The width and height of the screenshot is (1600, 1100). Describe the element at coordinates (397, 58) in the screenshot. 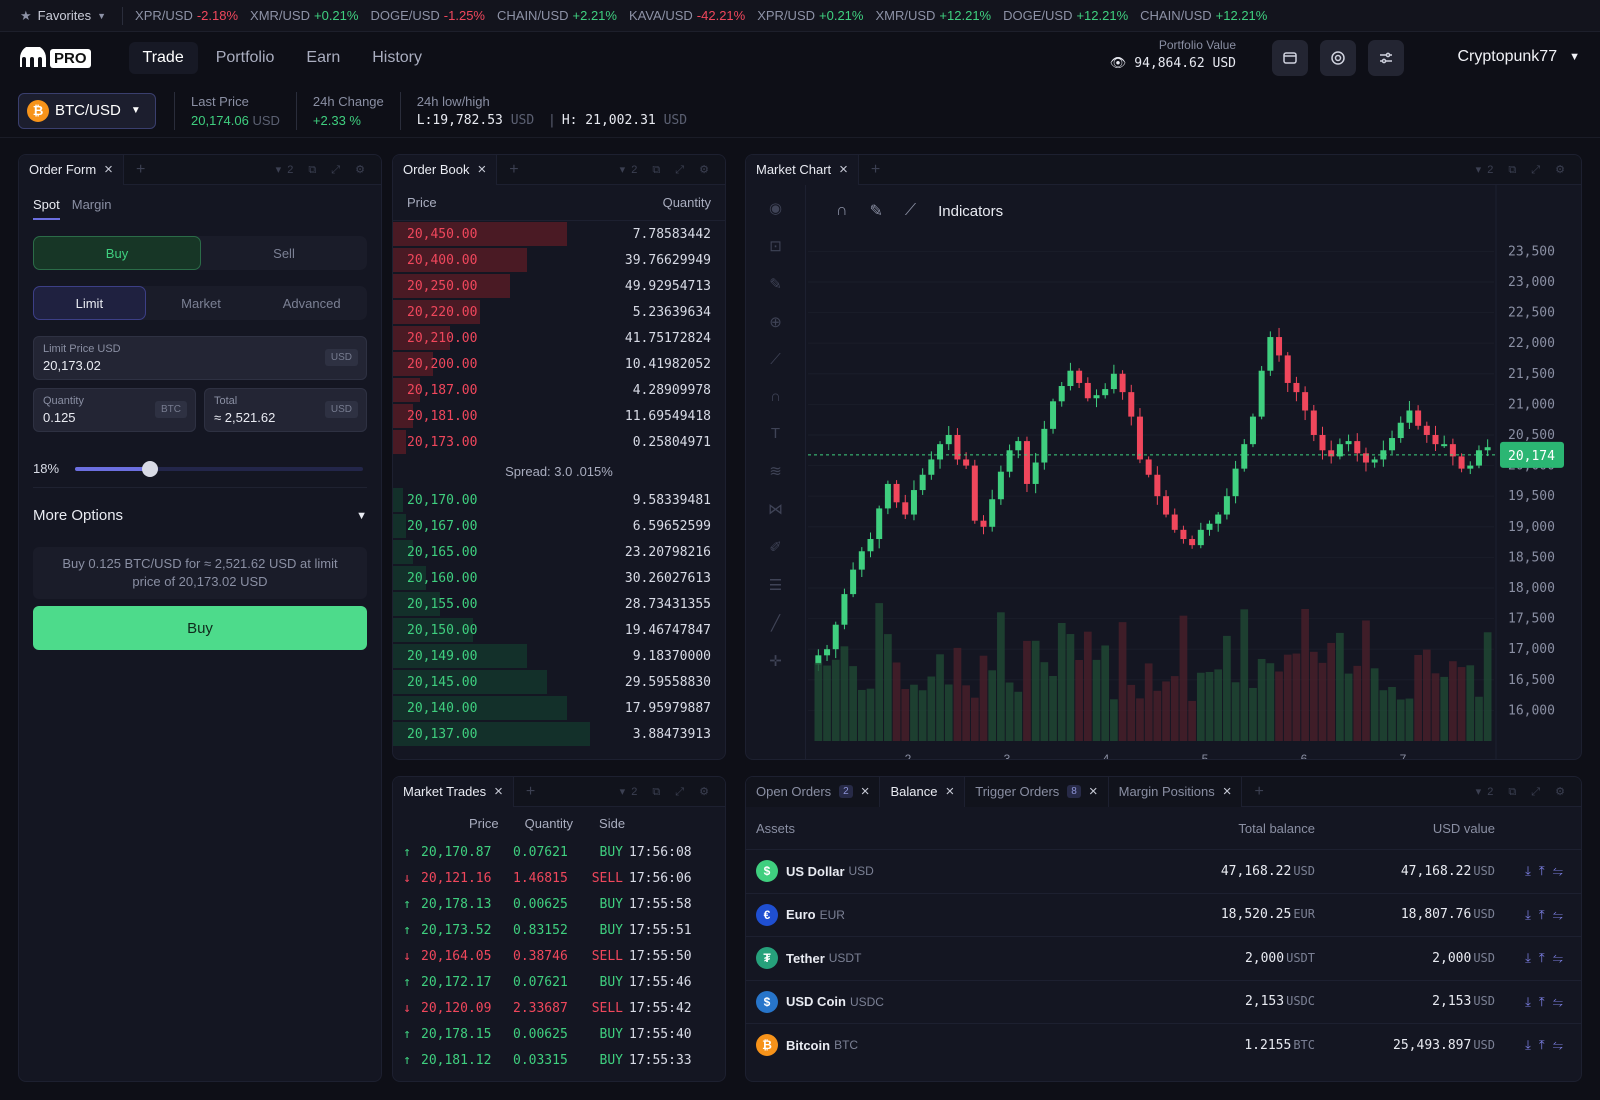

I see `nav-link-history: History` at that location.